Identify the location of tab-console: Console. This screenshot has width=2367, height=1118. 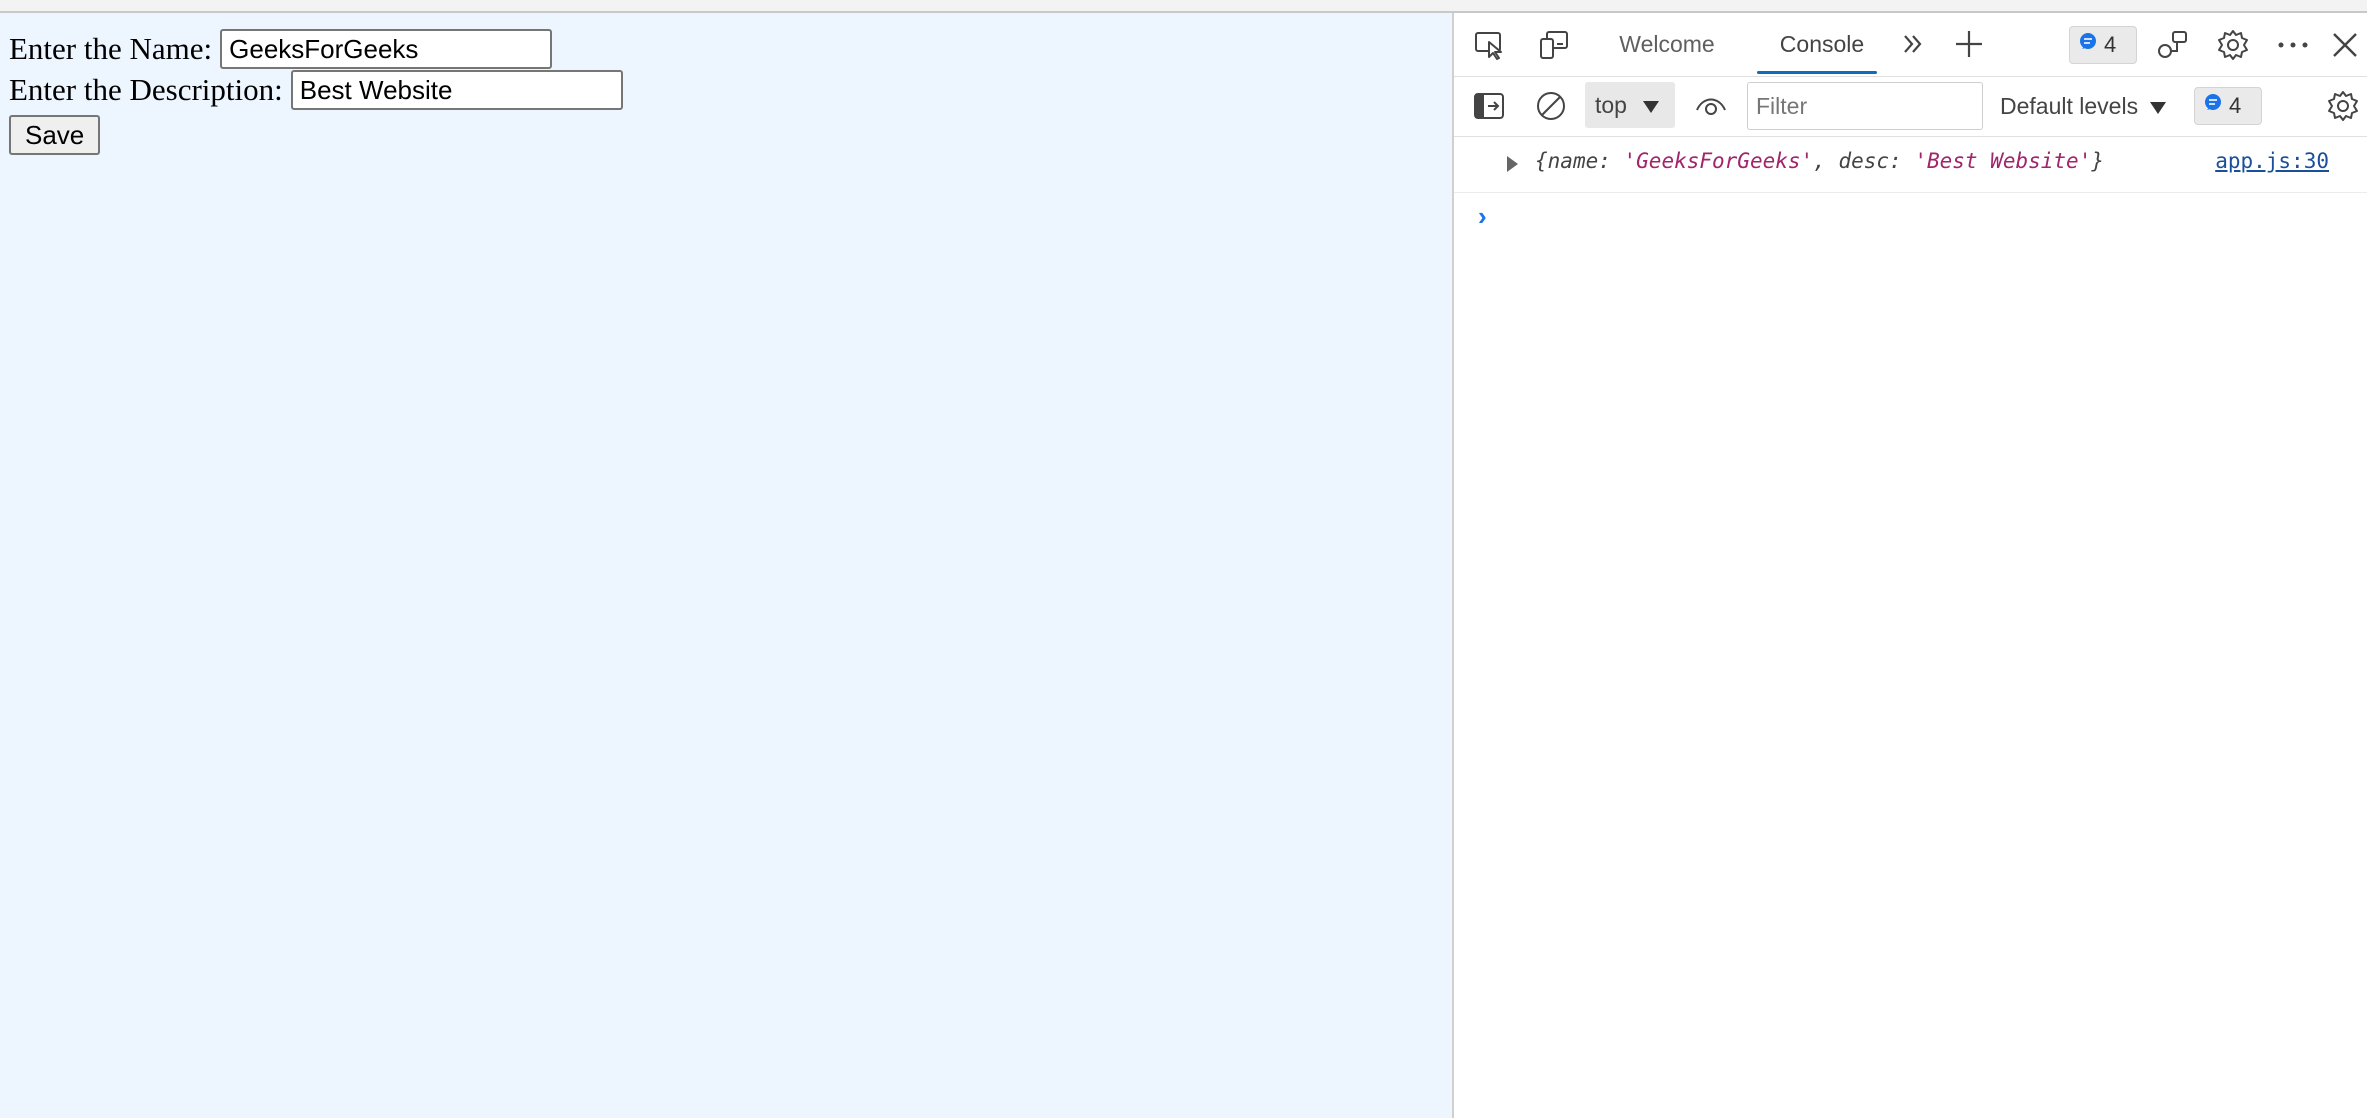
(1822, 44).